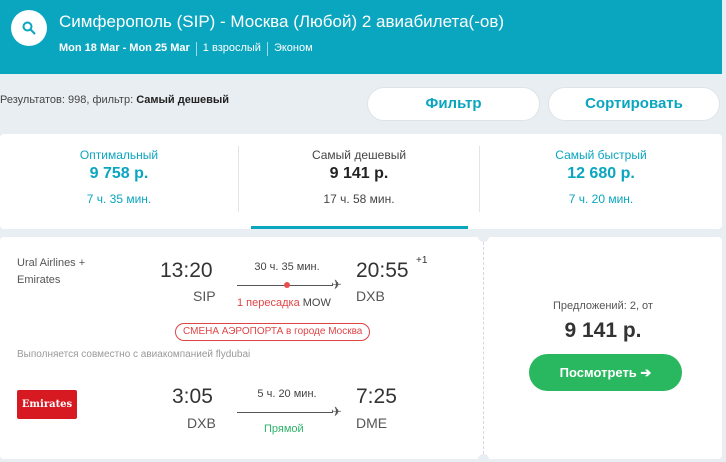 Image resolution: width=726 pixels, height=462 pixels. I want to click on tab-price: 9 758 р., so click(119, 173).